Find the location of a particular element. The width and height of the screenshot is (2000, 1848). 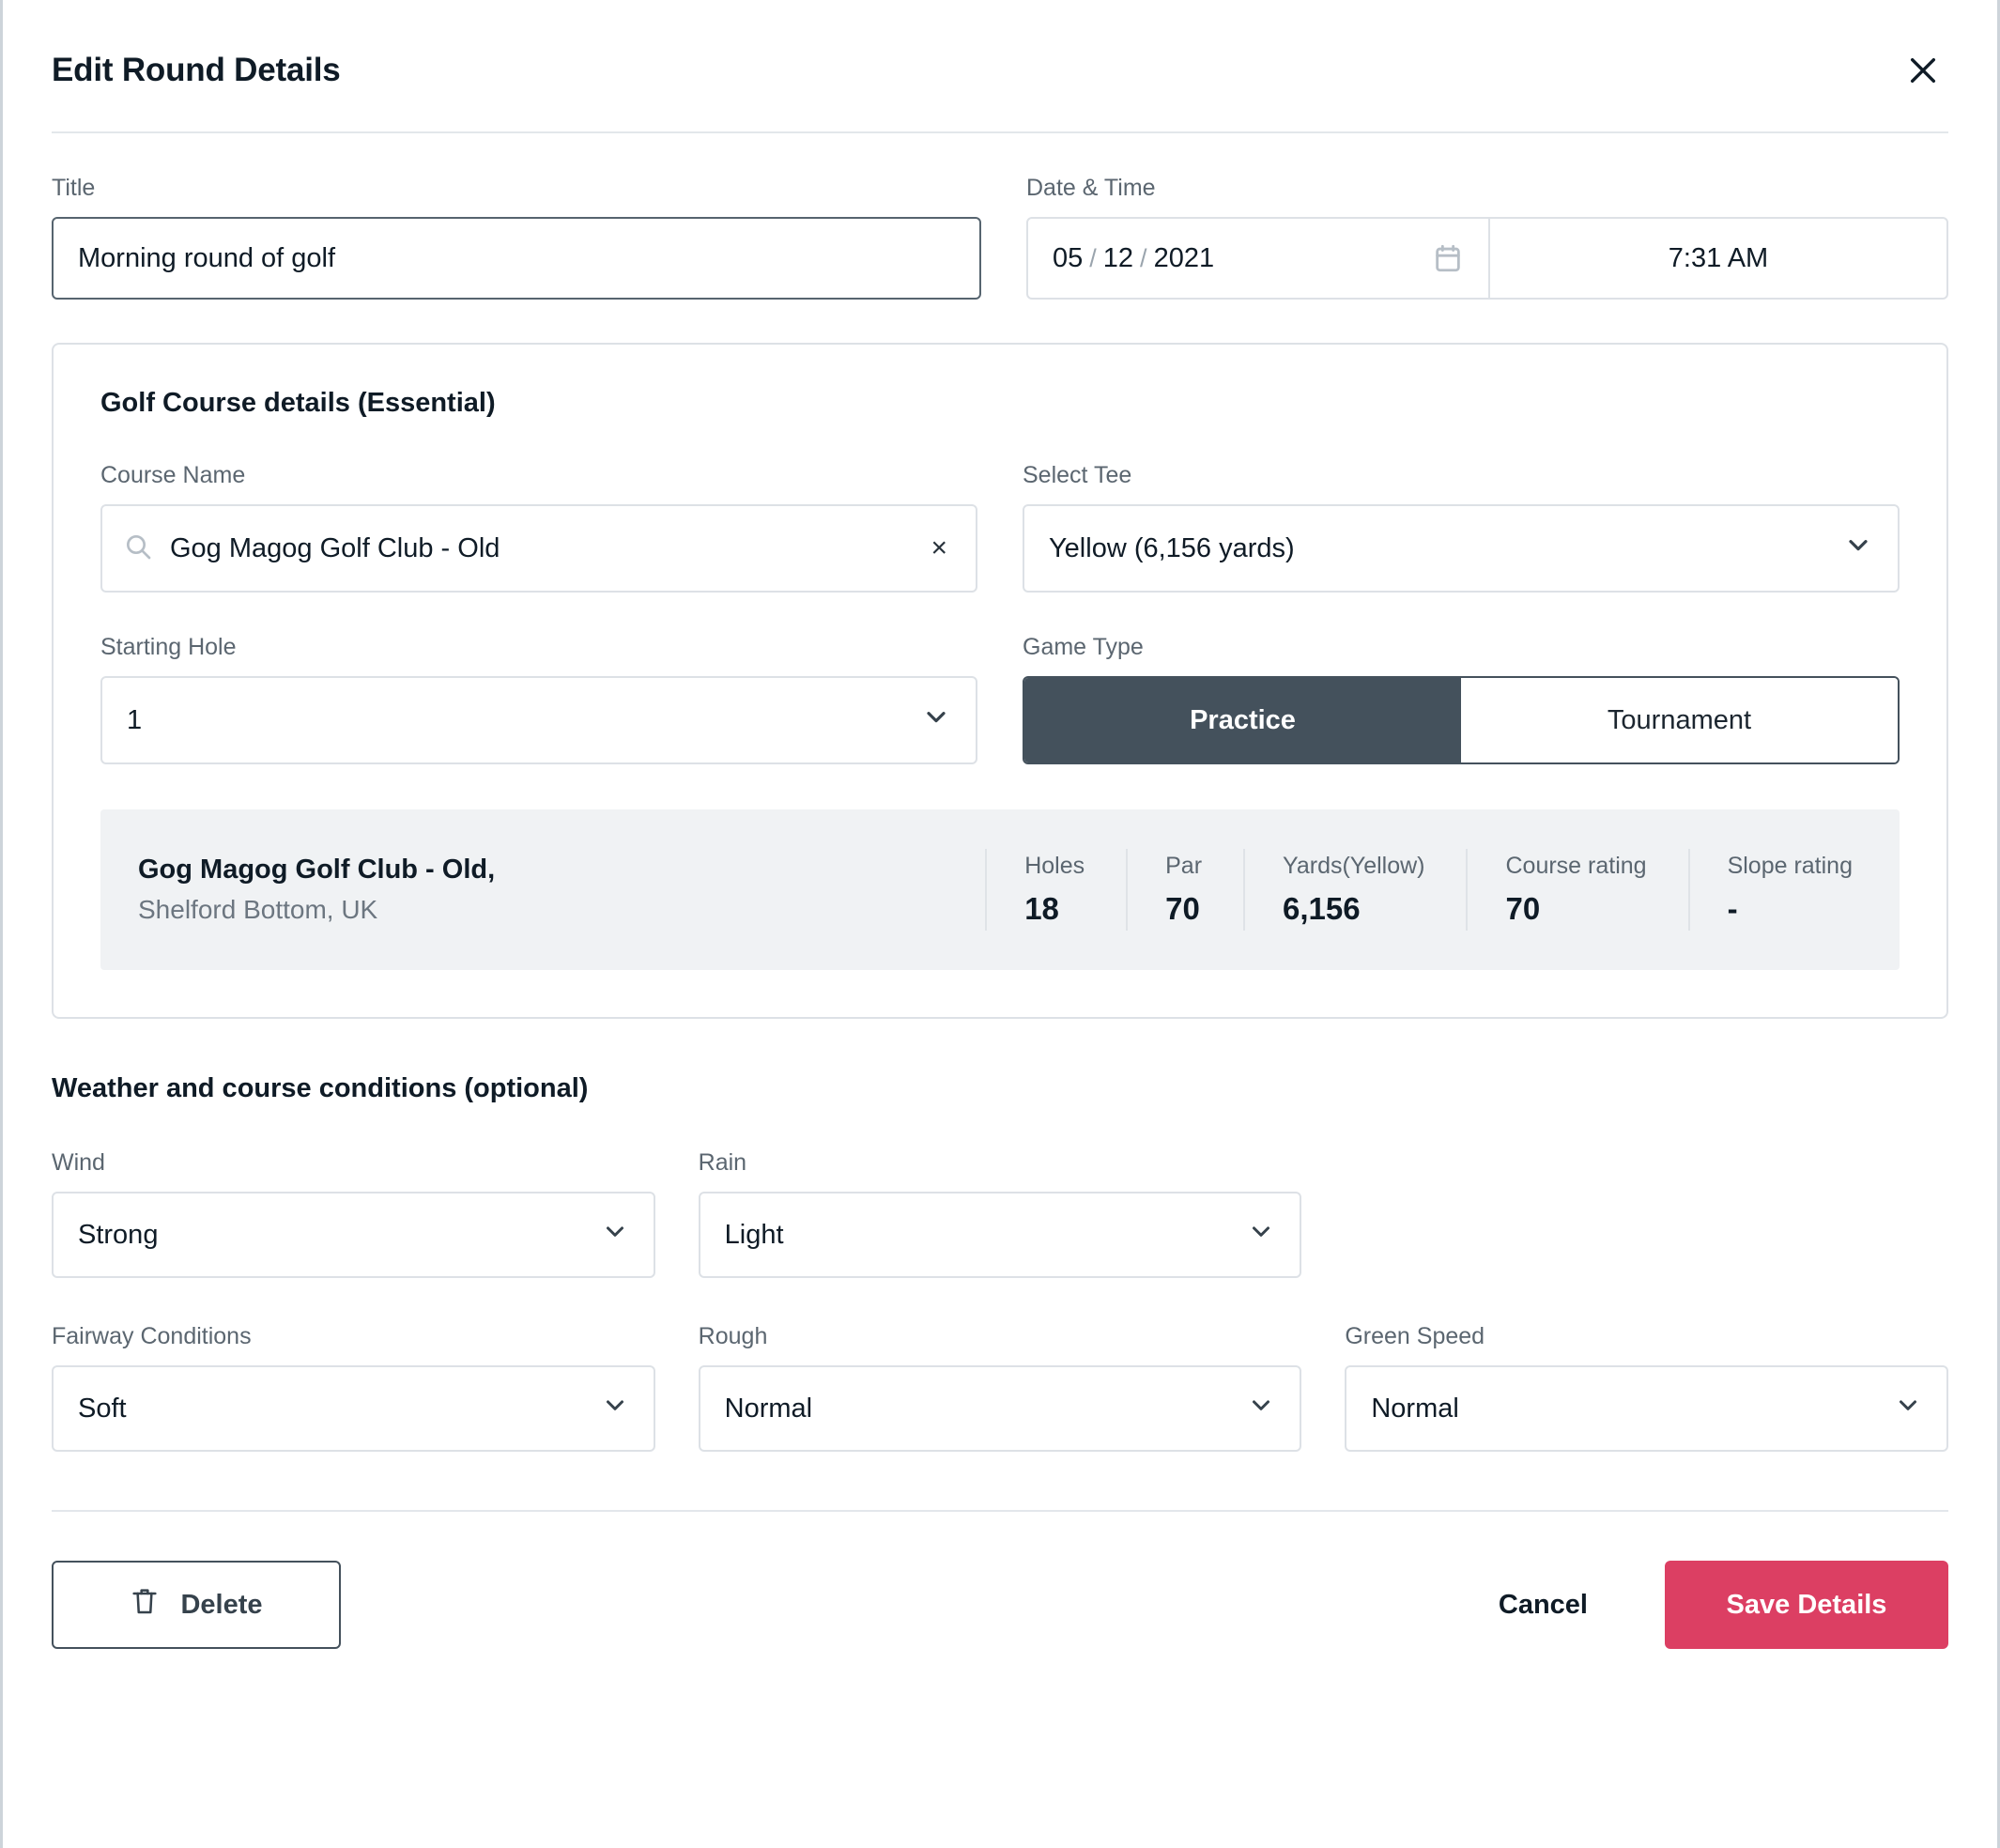

stat-par-label: Par is located at coordinates (1184, 866).